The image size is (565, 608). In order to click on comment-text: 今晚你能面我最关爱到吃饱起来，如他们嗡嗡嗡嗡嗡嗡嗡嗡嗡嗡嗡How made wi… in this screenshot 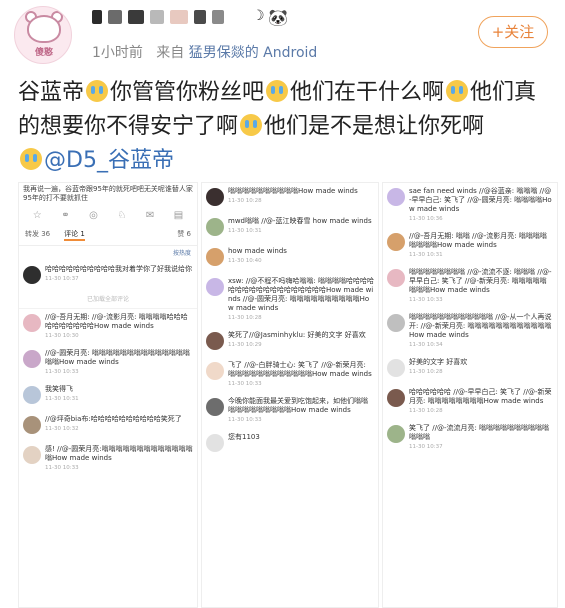, I will do `click(298, 405)`.